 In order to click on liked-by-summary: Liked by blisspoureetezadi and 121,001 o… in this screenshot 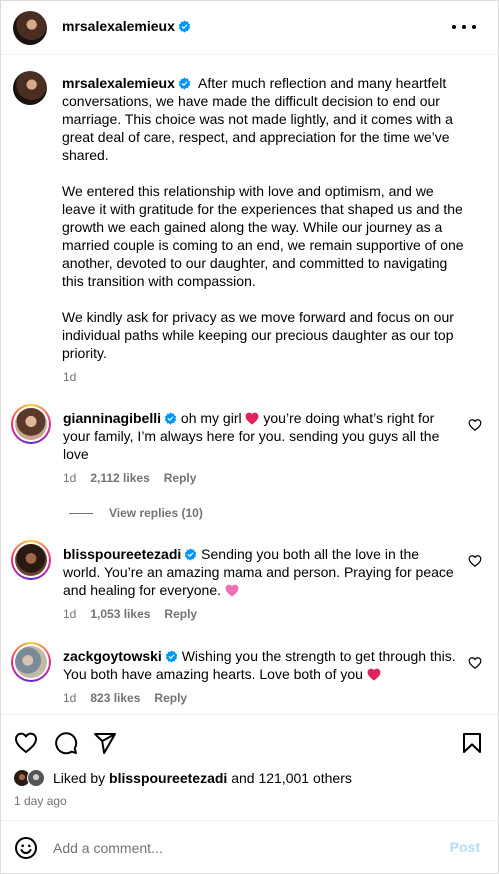, I will do `click(182, 778)`.